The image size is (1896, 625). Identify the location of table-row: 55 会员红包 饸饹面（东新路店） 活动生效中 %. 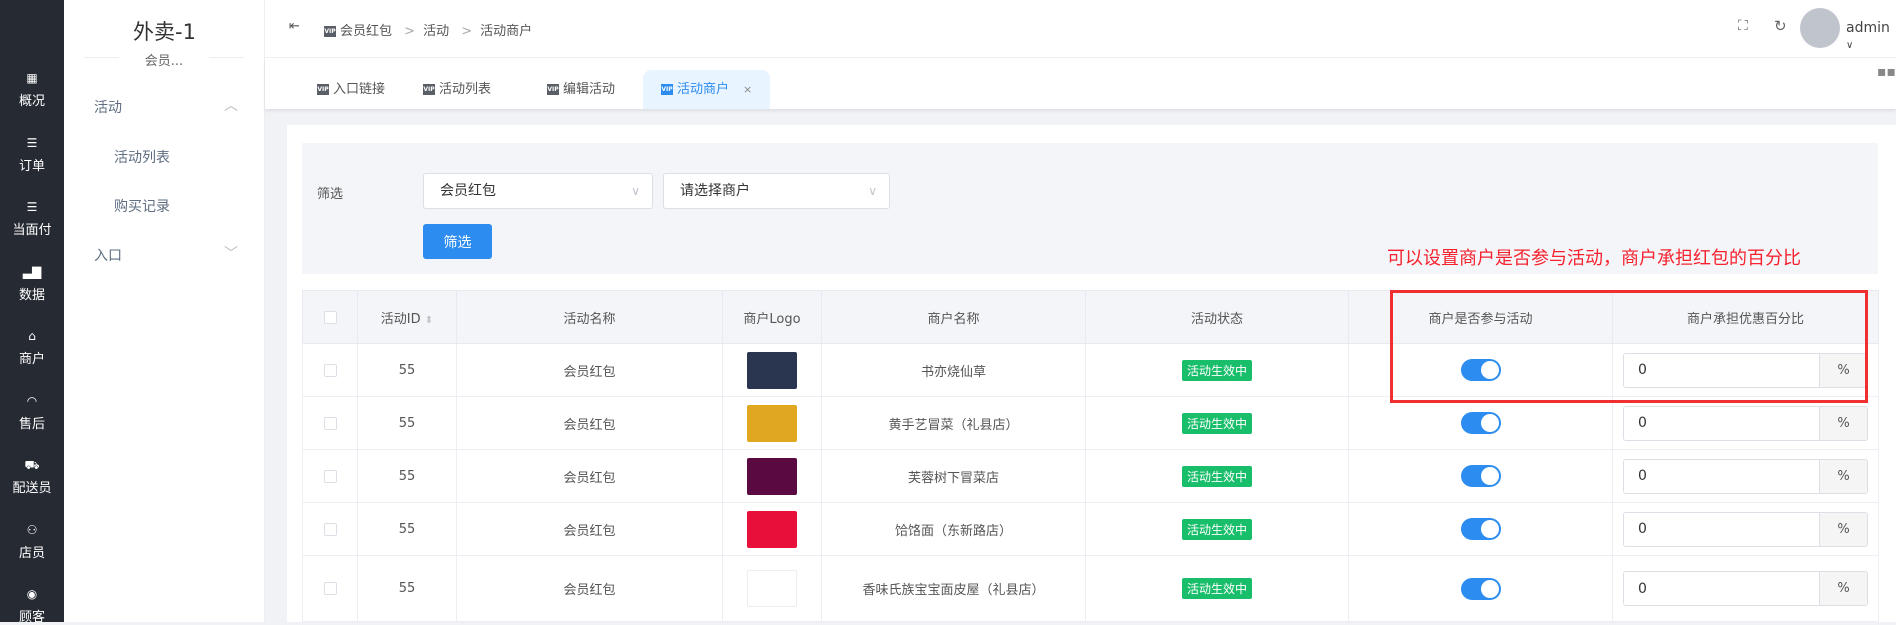
(1090, 529).